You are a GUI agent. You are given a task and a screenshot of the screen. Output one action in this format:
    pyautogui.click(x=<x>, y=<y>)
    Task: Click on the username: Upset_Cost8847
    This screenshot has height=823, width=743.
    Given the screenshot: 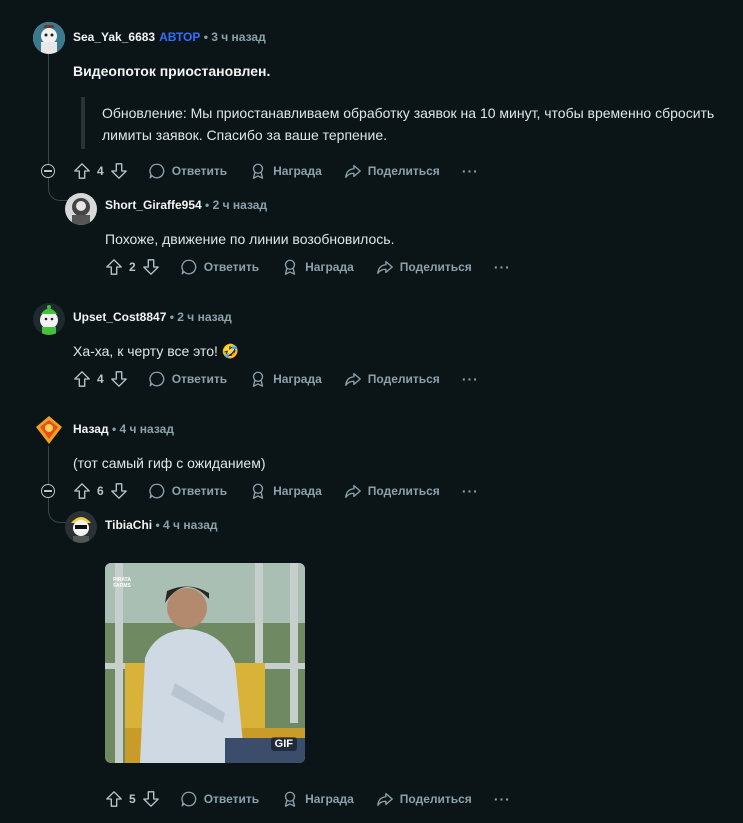 What is the action you would take?
    pyautogui.click(x=119, y=317)
    